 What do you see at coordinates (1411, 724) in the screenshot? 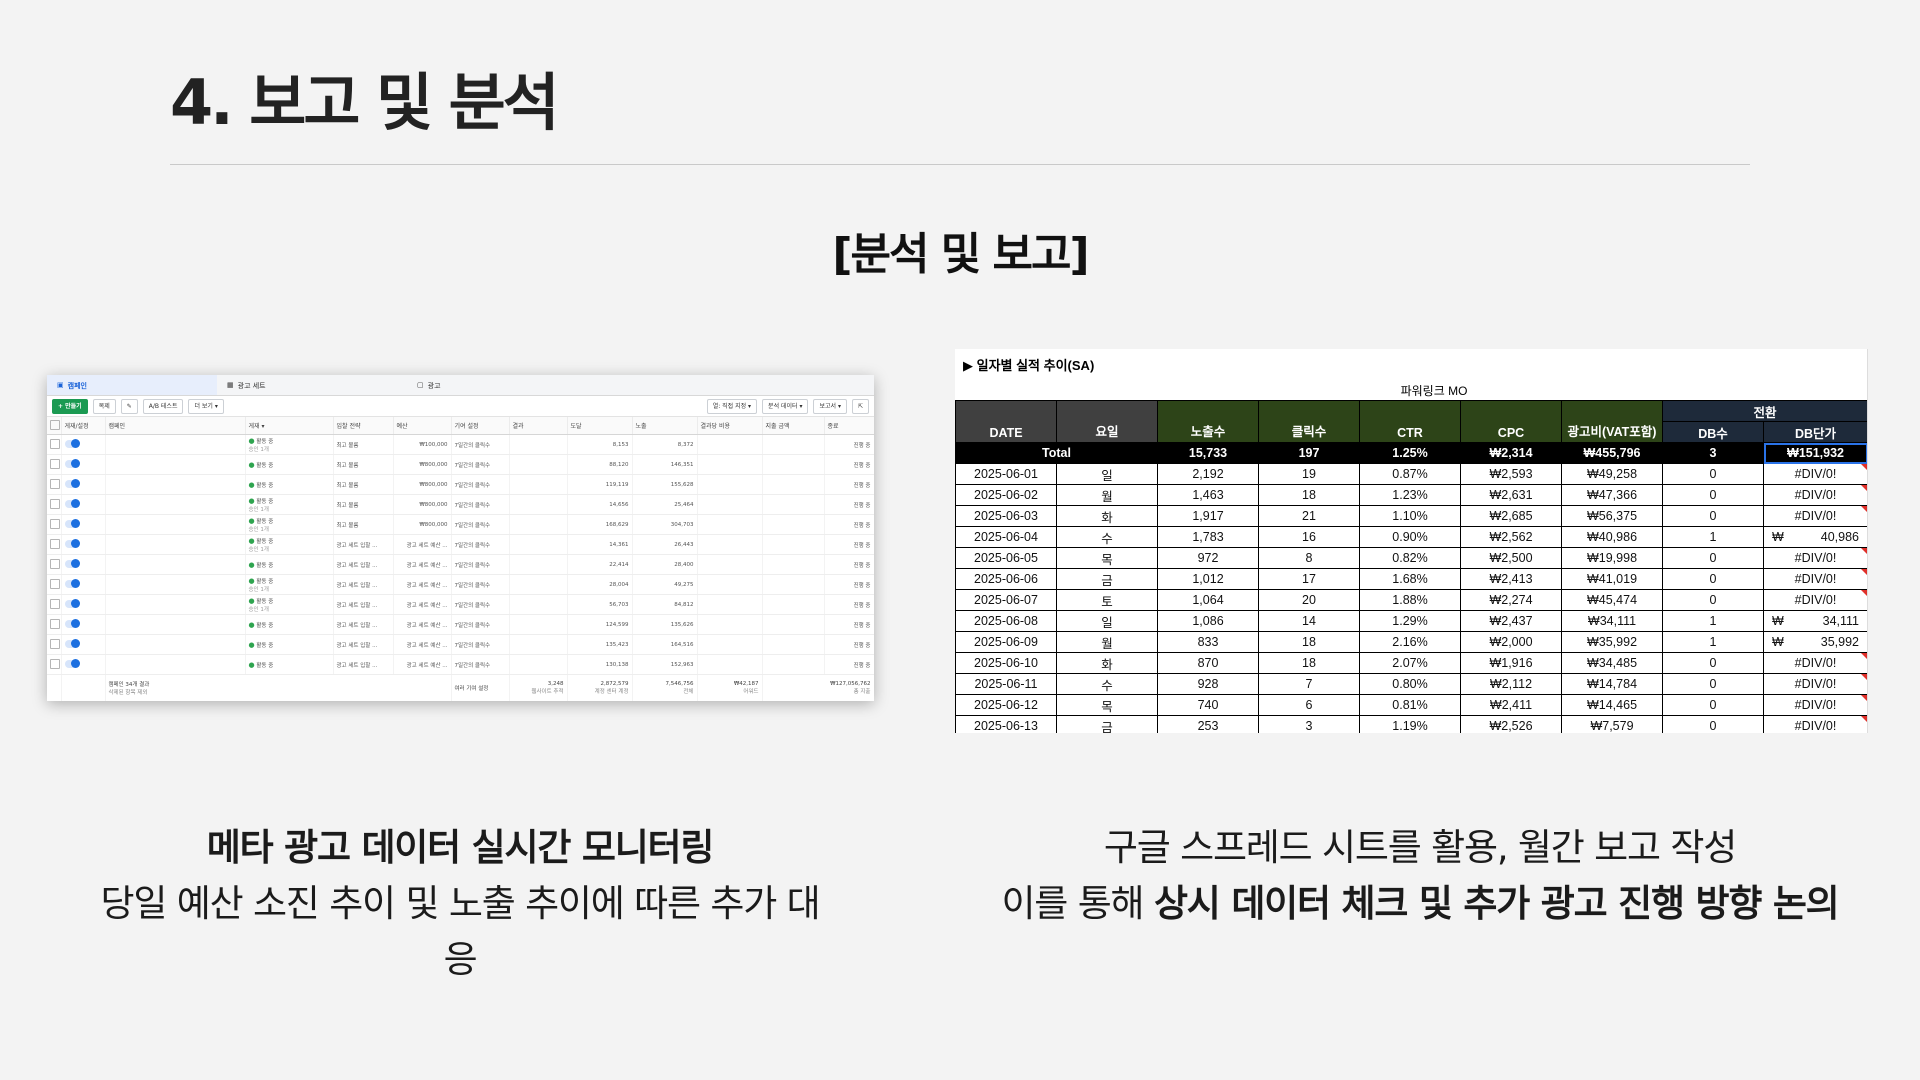
I see `sheet-data-row: 2025-06-13 금 253 3 1.19% ₩2,526 ₩7,579 0 #DIV/0!` at bounding box center [1411, 724].